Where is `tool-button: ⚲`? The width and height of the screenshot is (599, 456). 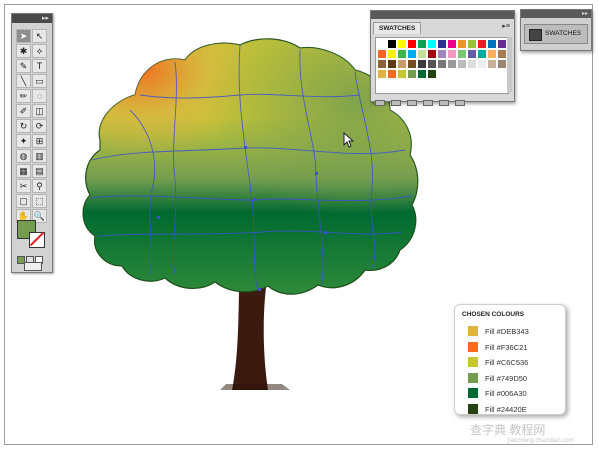
tool-button: ⚲ is located at coordinates (39, 186).